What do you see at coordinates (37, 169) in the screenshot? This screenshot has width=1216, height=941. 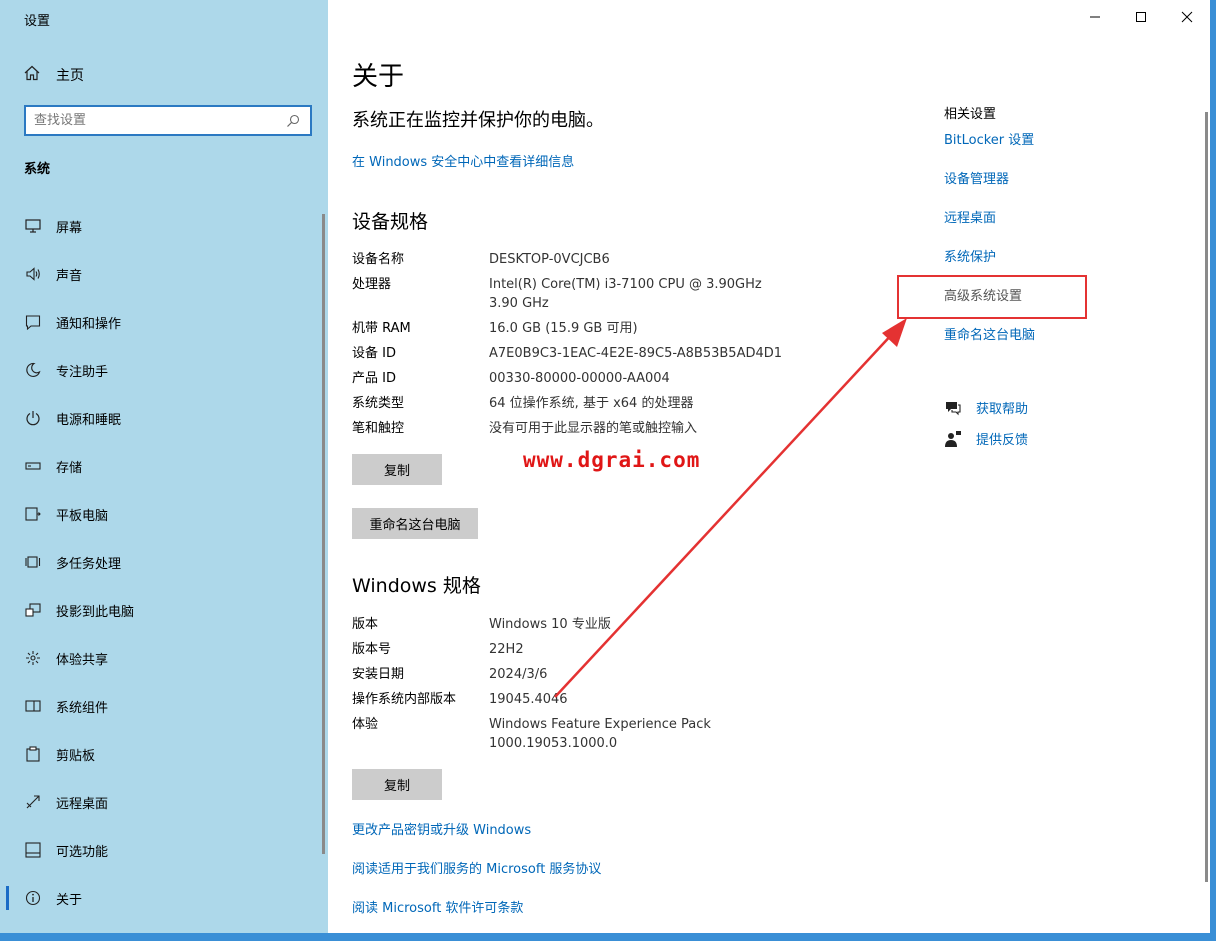 I see `section-title: 系统` at bounding box center [37, 169].